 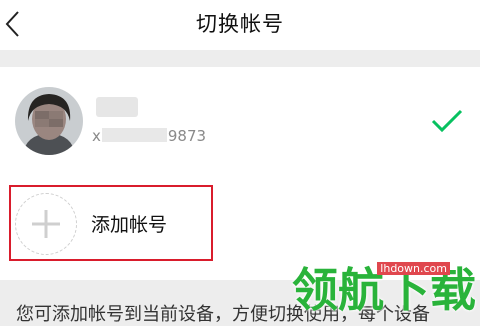 What do you see at coordinates (187, 136) in the screenshot?
I see `account-id-suffix: 9873` at bounding box center [187, 136].